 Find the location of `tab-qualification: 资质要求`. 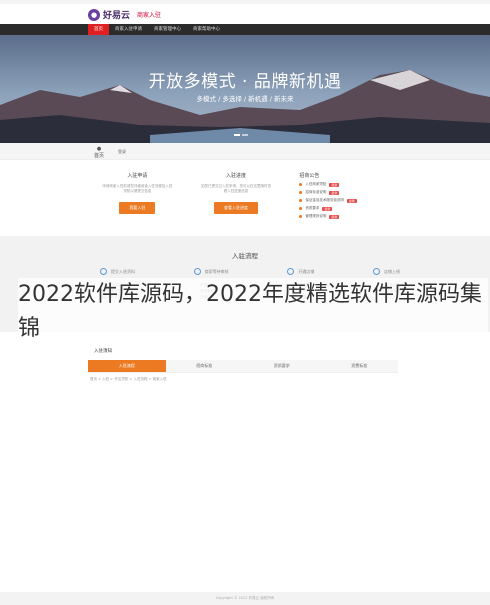

tab-qualification: 资质要求 is located at coordinates (282, 366).